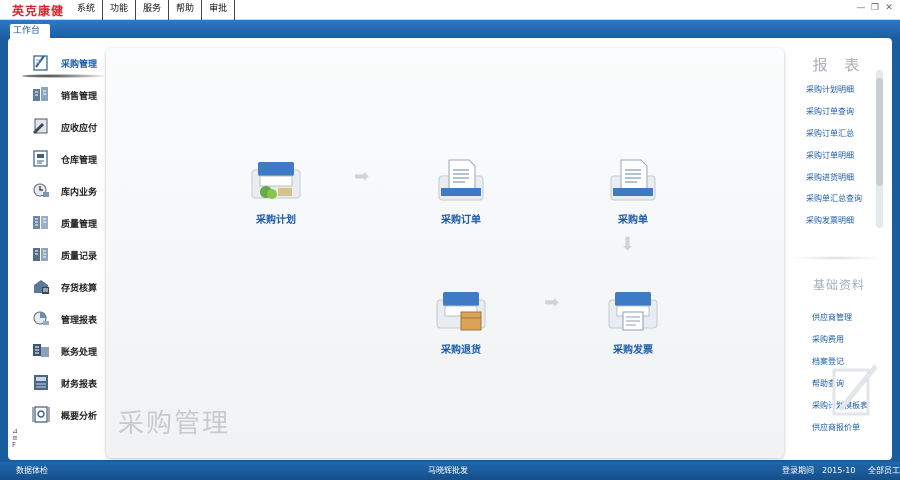  Describe the element at coordinates (79, 161) in the screenshot. I see `sidebar-item-label: 仓库管理` at that location.